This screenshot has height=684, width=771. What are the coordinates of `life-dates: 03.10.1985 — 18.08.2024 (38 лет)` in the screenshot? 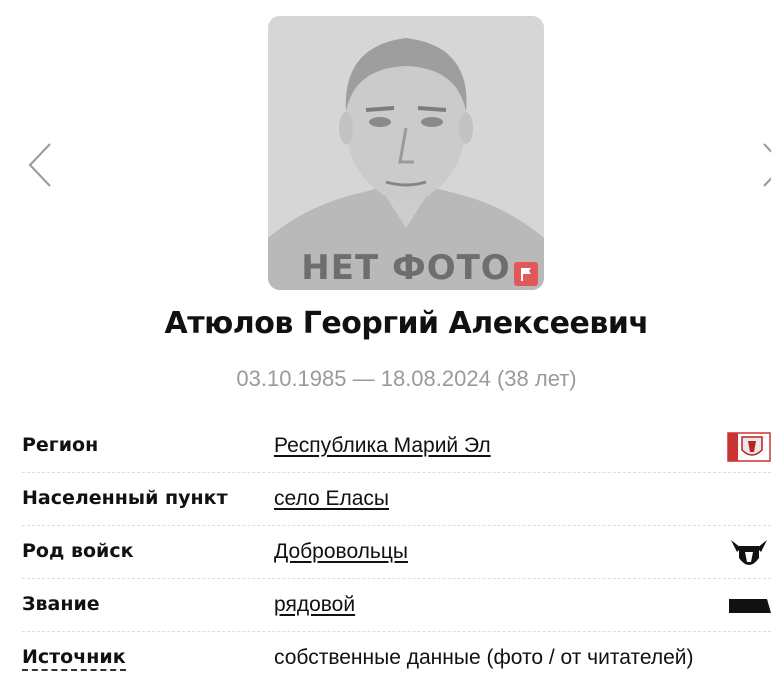 It's located at (406, 378).